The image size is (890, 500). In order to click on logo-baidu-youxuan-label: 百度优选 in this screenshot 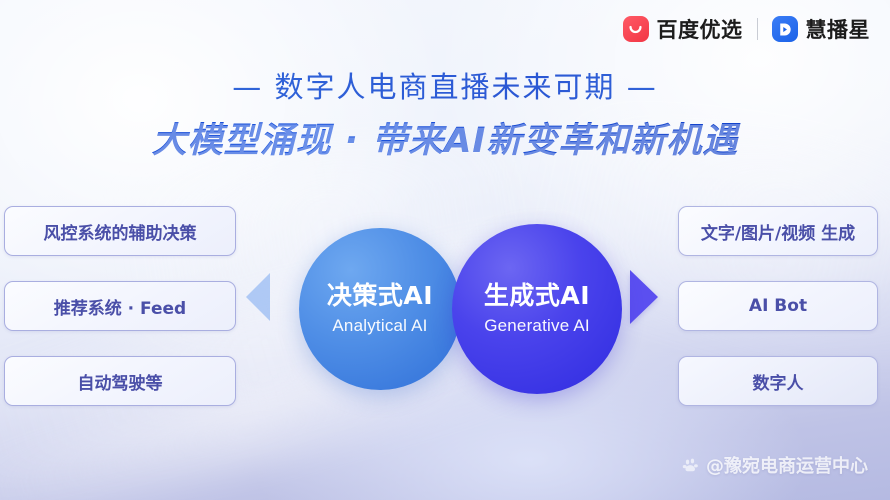, I will do `click(699, 30)`.